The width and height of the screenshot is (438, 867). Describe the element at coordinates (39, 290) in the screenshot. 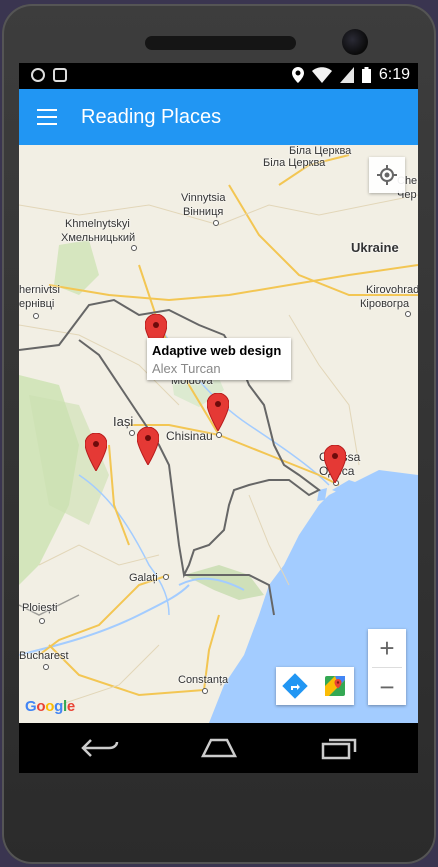

I see `map-label-chernivtsi: hernivtsi` at that location.